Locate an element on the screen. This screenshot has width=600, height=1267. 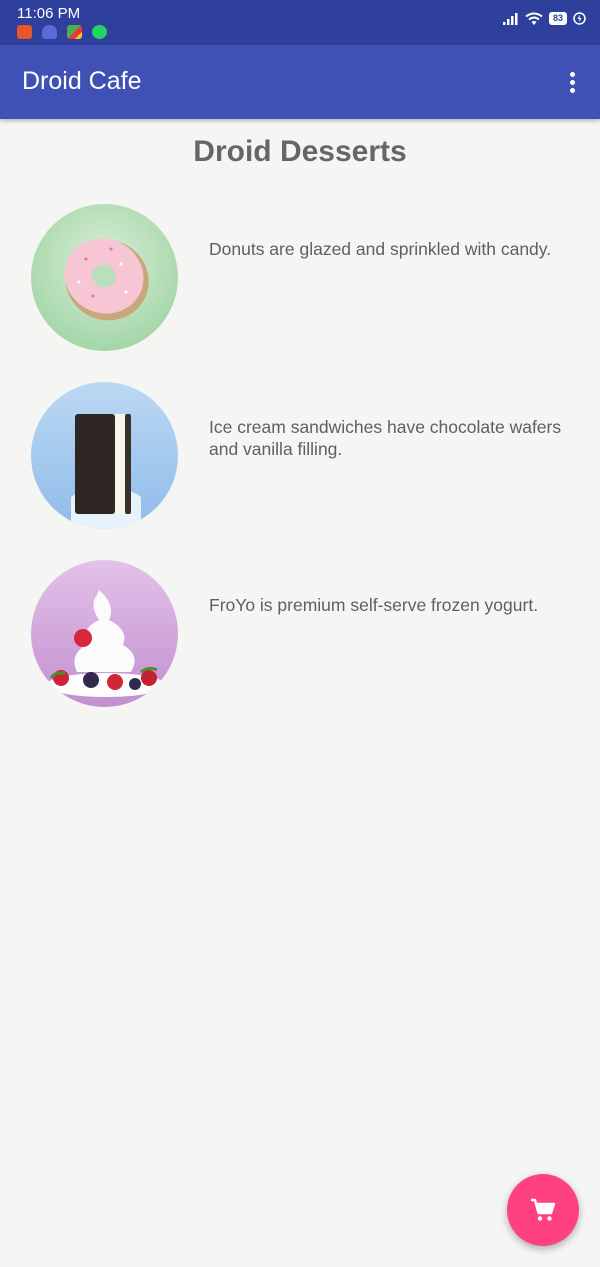
app-icon is located at coordinates (74, 32).